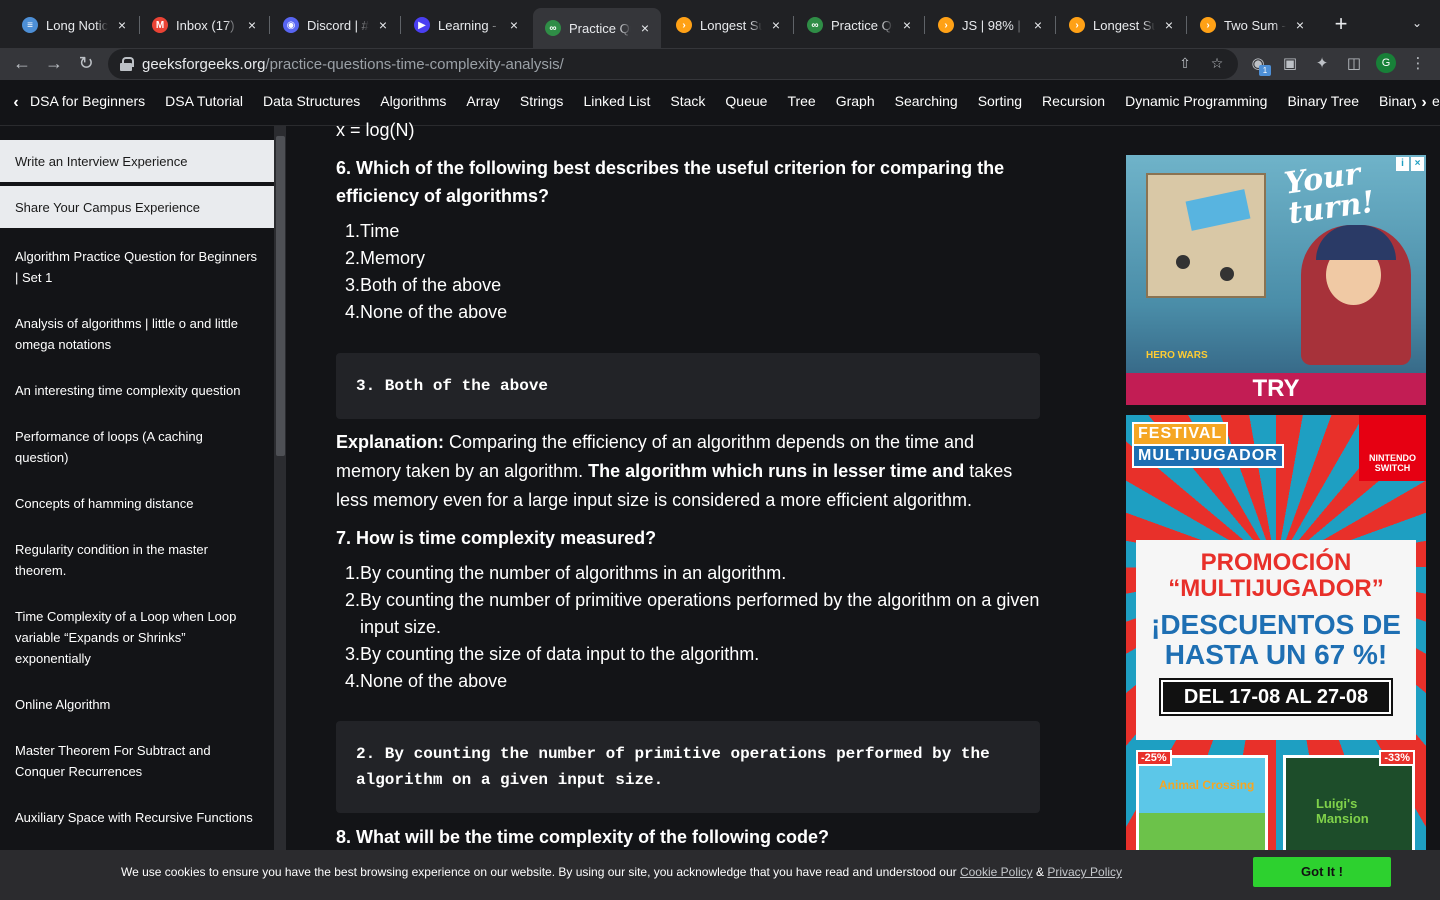 The width and height of the screenshot is (1440, 900). Describe the element at coordinates (311, 101) in the screenshot. I see `topic-link: Data Structures` at that location.